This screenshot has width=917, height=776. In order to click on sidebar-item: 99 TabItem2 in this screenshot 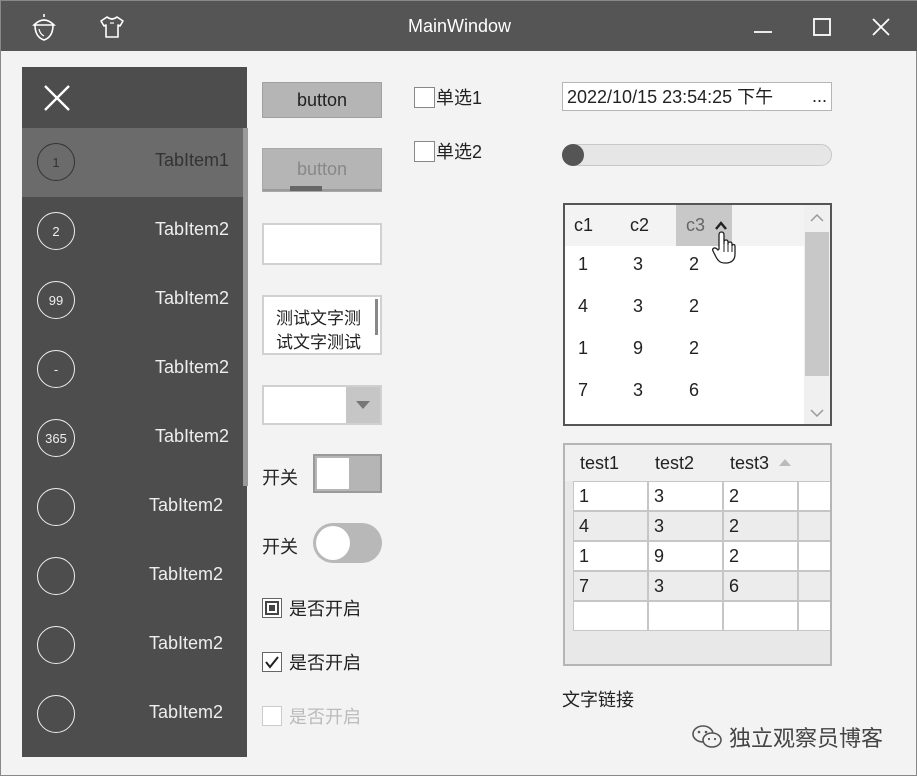, I will do `click(134, 300)`.